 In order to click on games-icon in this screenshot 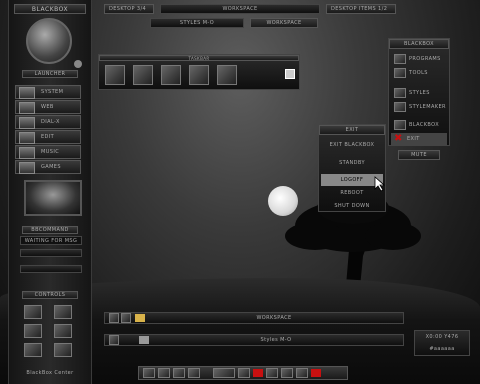, I will do `click(27, 167)`.